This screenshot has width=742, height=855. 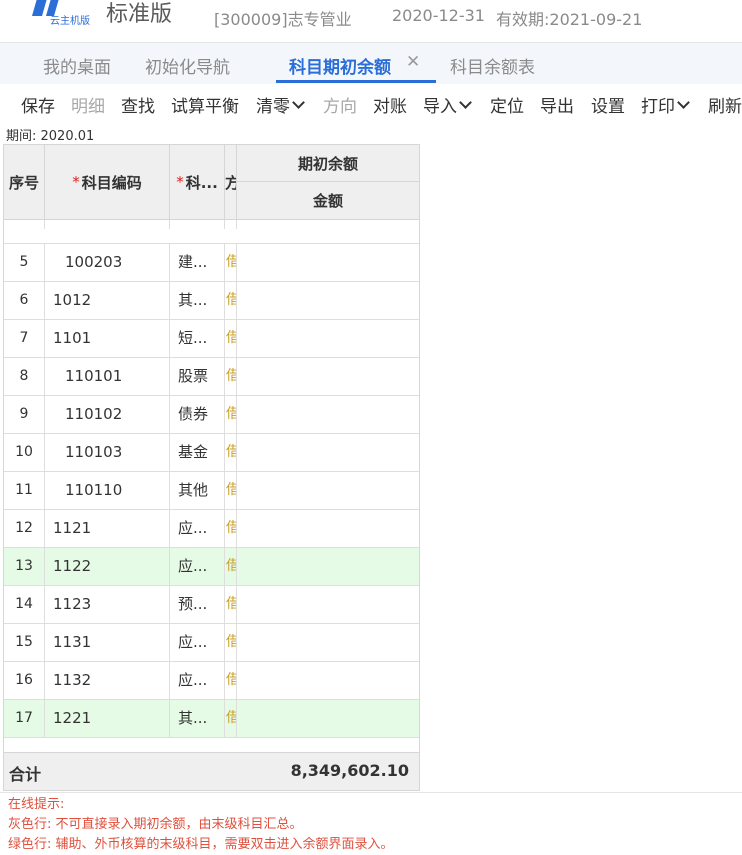 What do you see at coordinates (205, 104) in the screenshot?
I see `trial-balance-button: 试算平衡` at bounding box center [205, 104].